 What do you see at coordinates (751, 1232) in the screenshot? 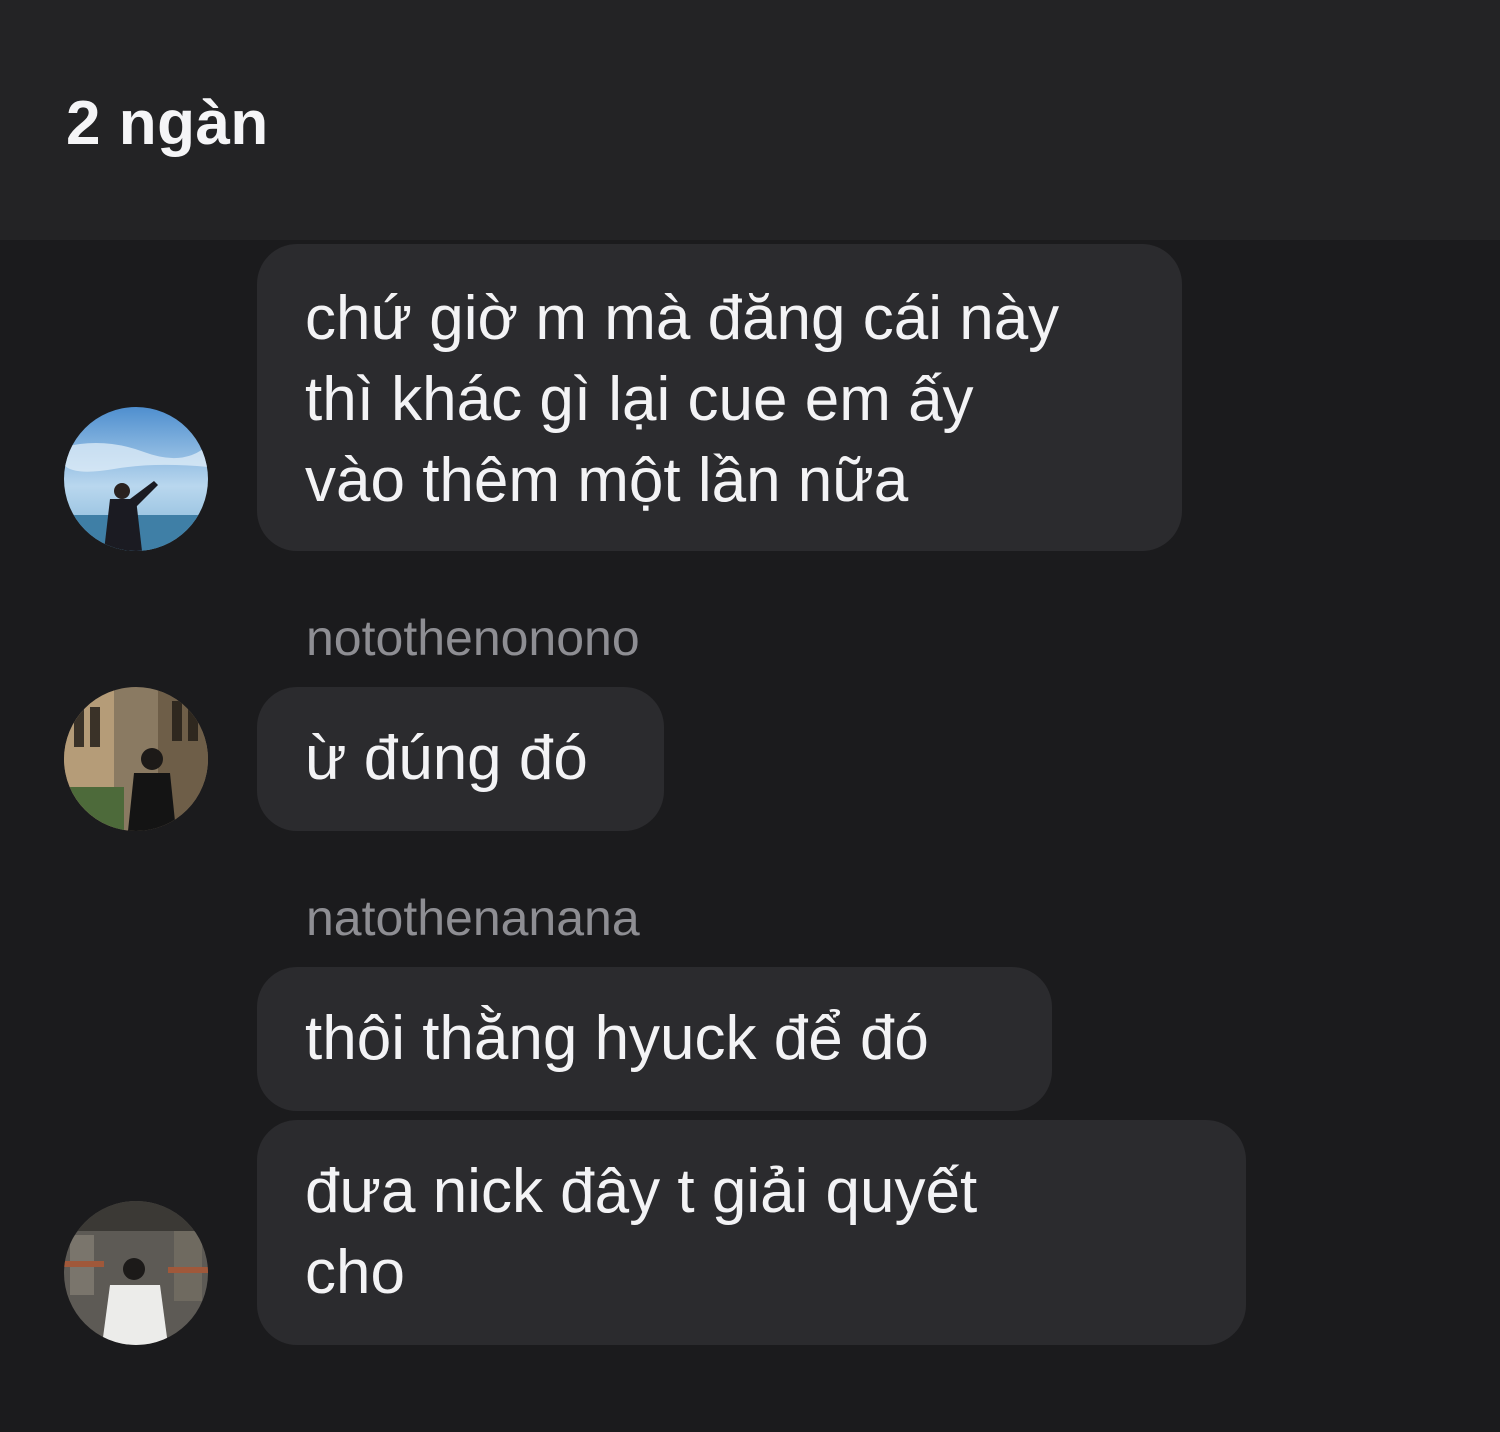
I see `message-bubble: đưa nick đây t giải quyết cho` at bounding box center [751, 1232].